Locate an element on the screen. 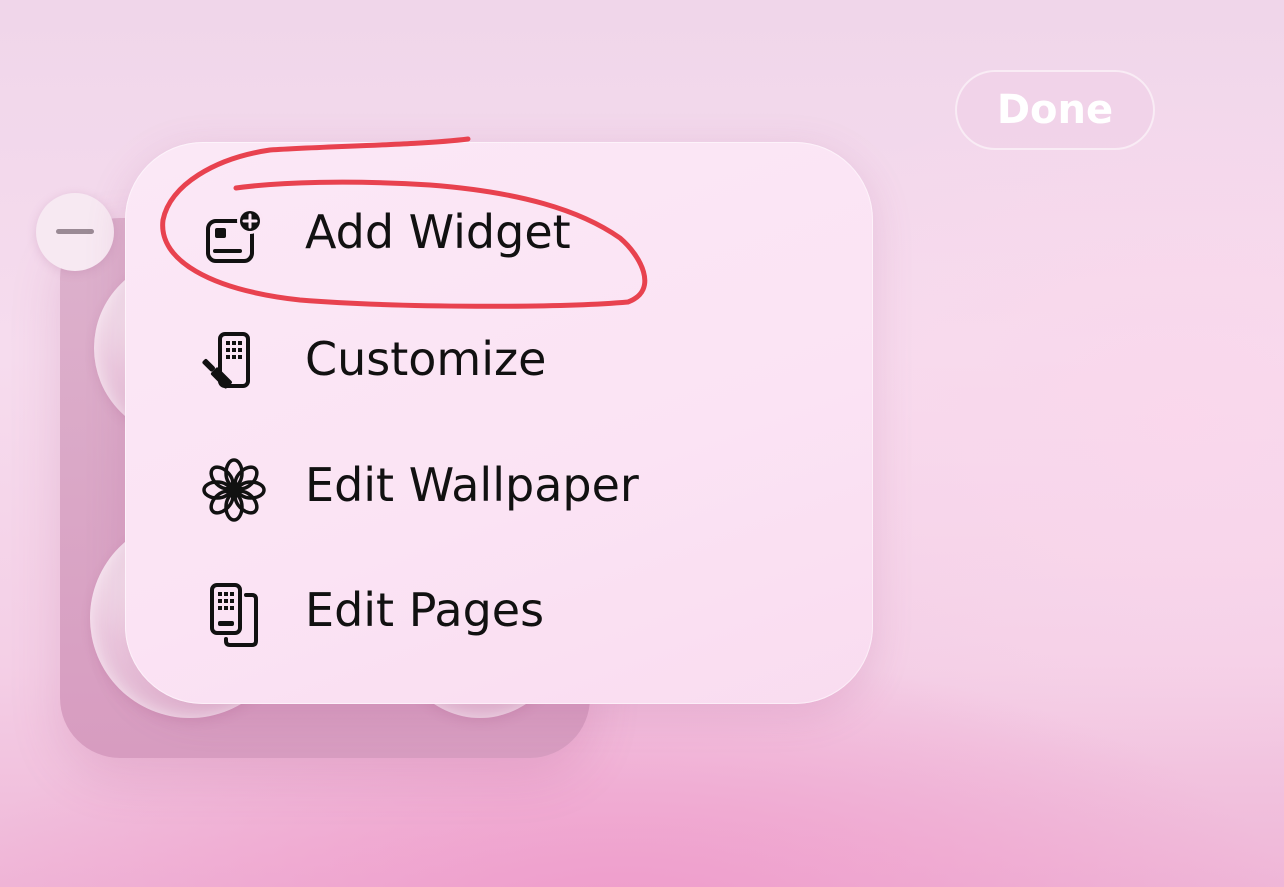 This screenshot has width=1284, height=887. menu-item-edit-pages: Edit Pages is located at coordinates (499, 610).